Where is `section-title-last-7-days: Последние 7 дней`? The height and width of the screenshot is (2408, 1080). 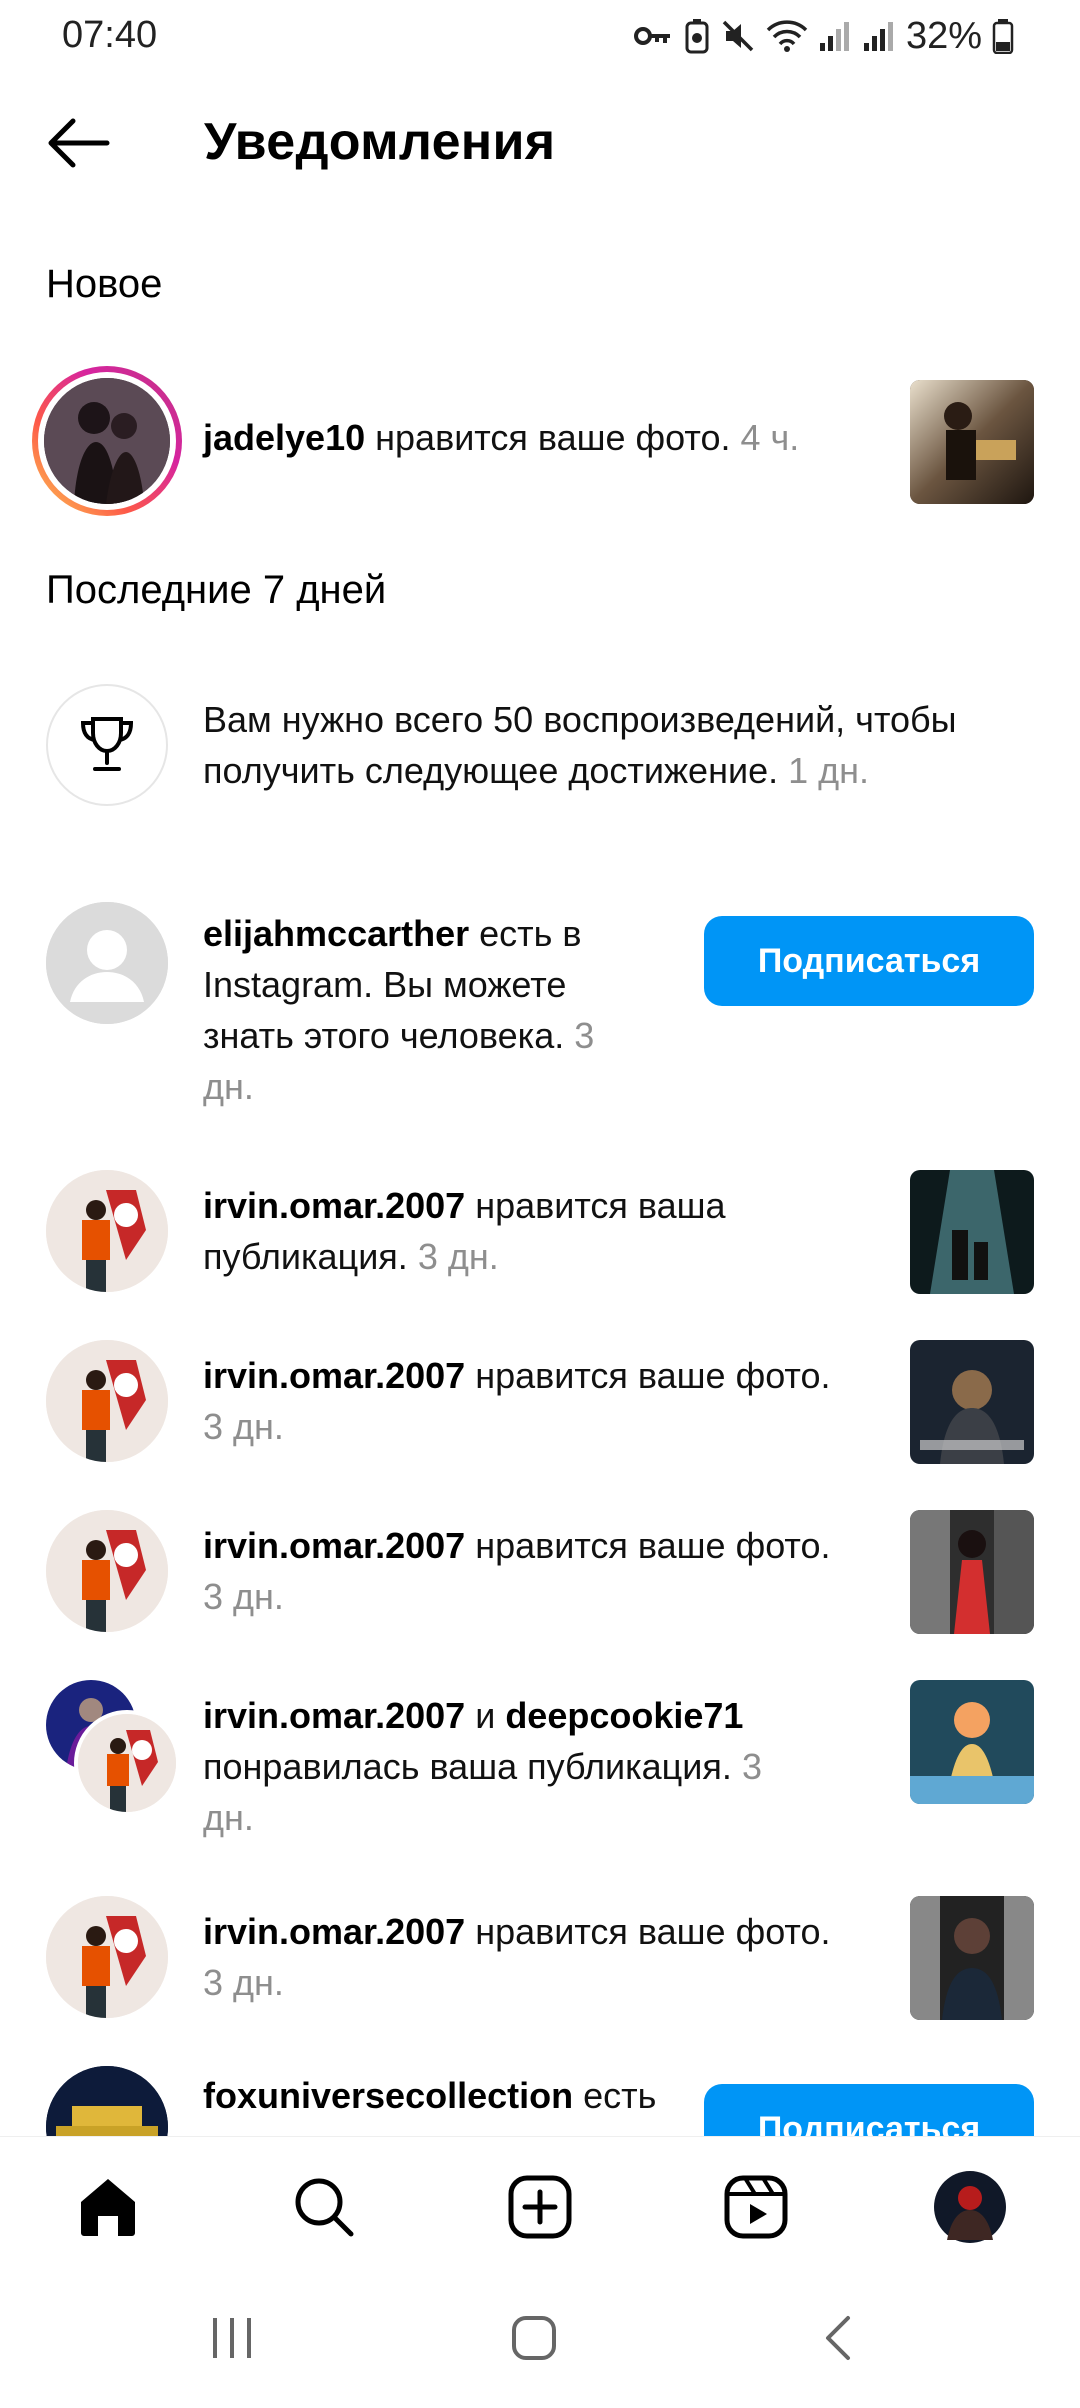
section-title-last-7-days: Последние 7 дней is located at coordinates (216, 590).